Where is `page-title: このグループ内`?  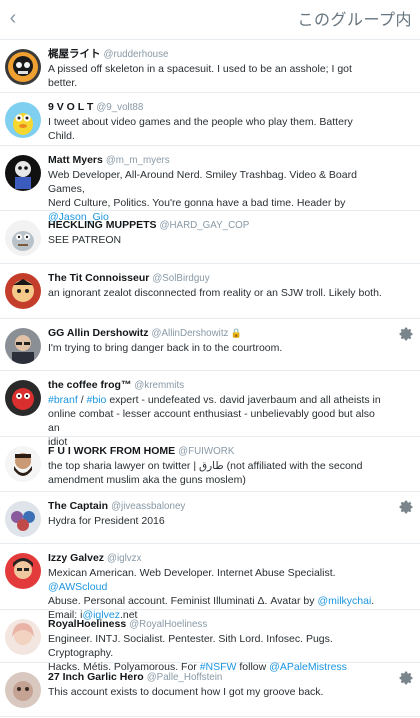
page-title: このグループ内 is located at coordinates (354, 20).